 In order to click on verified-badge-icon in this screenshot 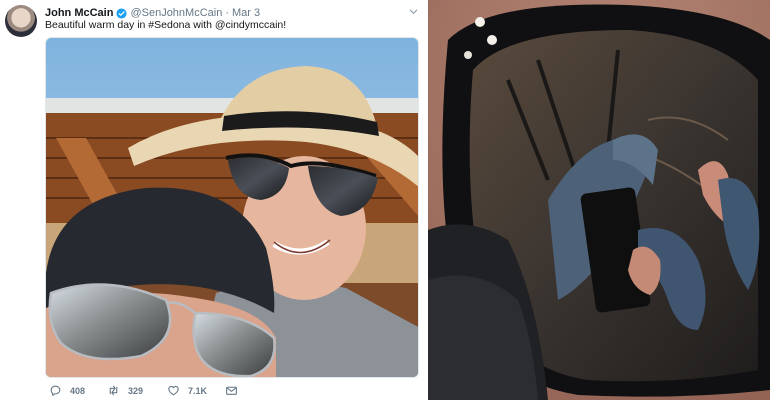, I will do `click(121, 13)`.